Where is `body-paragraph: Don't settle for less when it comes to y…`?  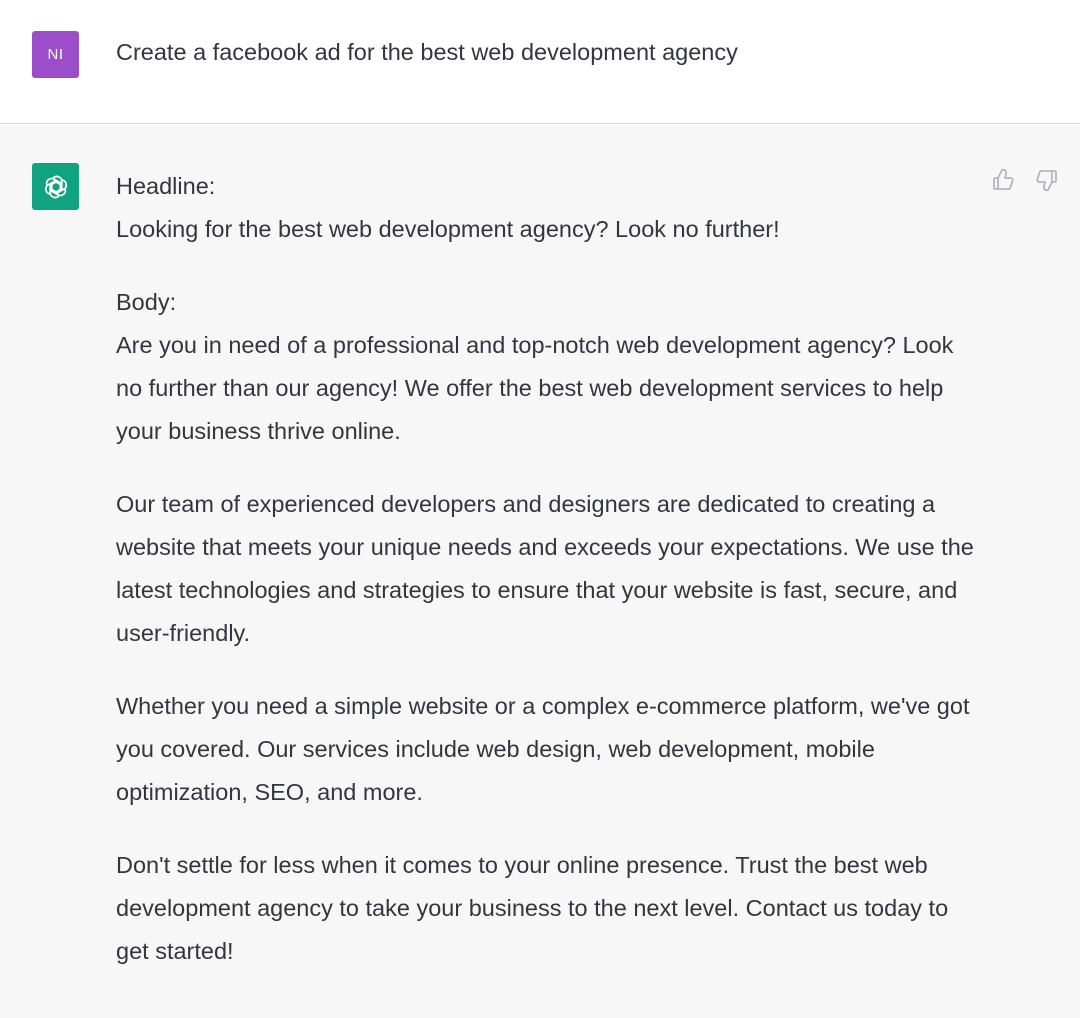 body-paragraph: Don't settle for less when it comes to y… is located at coordinates (532, 908).